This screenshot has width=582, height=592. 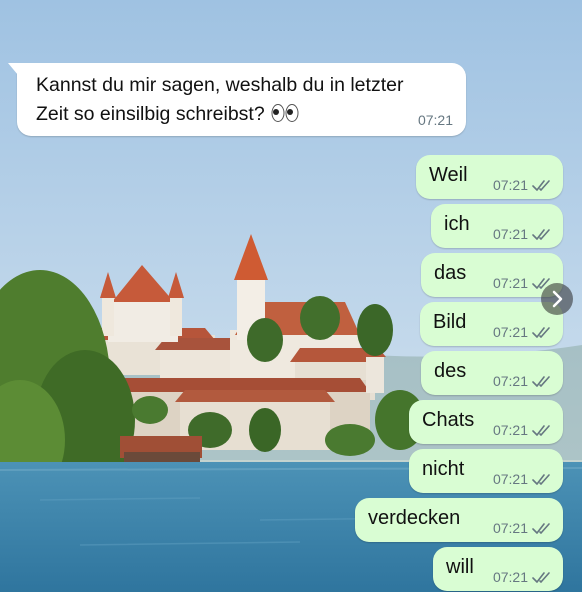 What do you see at coordinates (435, 120) in the screenshot?
I see `incoming-message-time: 07:21` at bounding box center [435, 120].